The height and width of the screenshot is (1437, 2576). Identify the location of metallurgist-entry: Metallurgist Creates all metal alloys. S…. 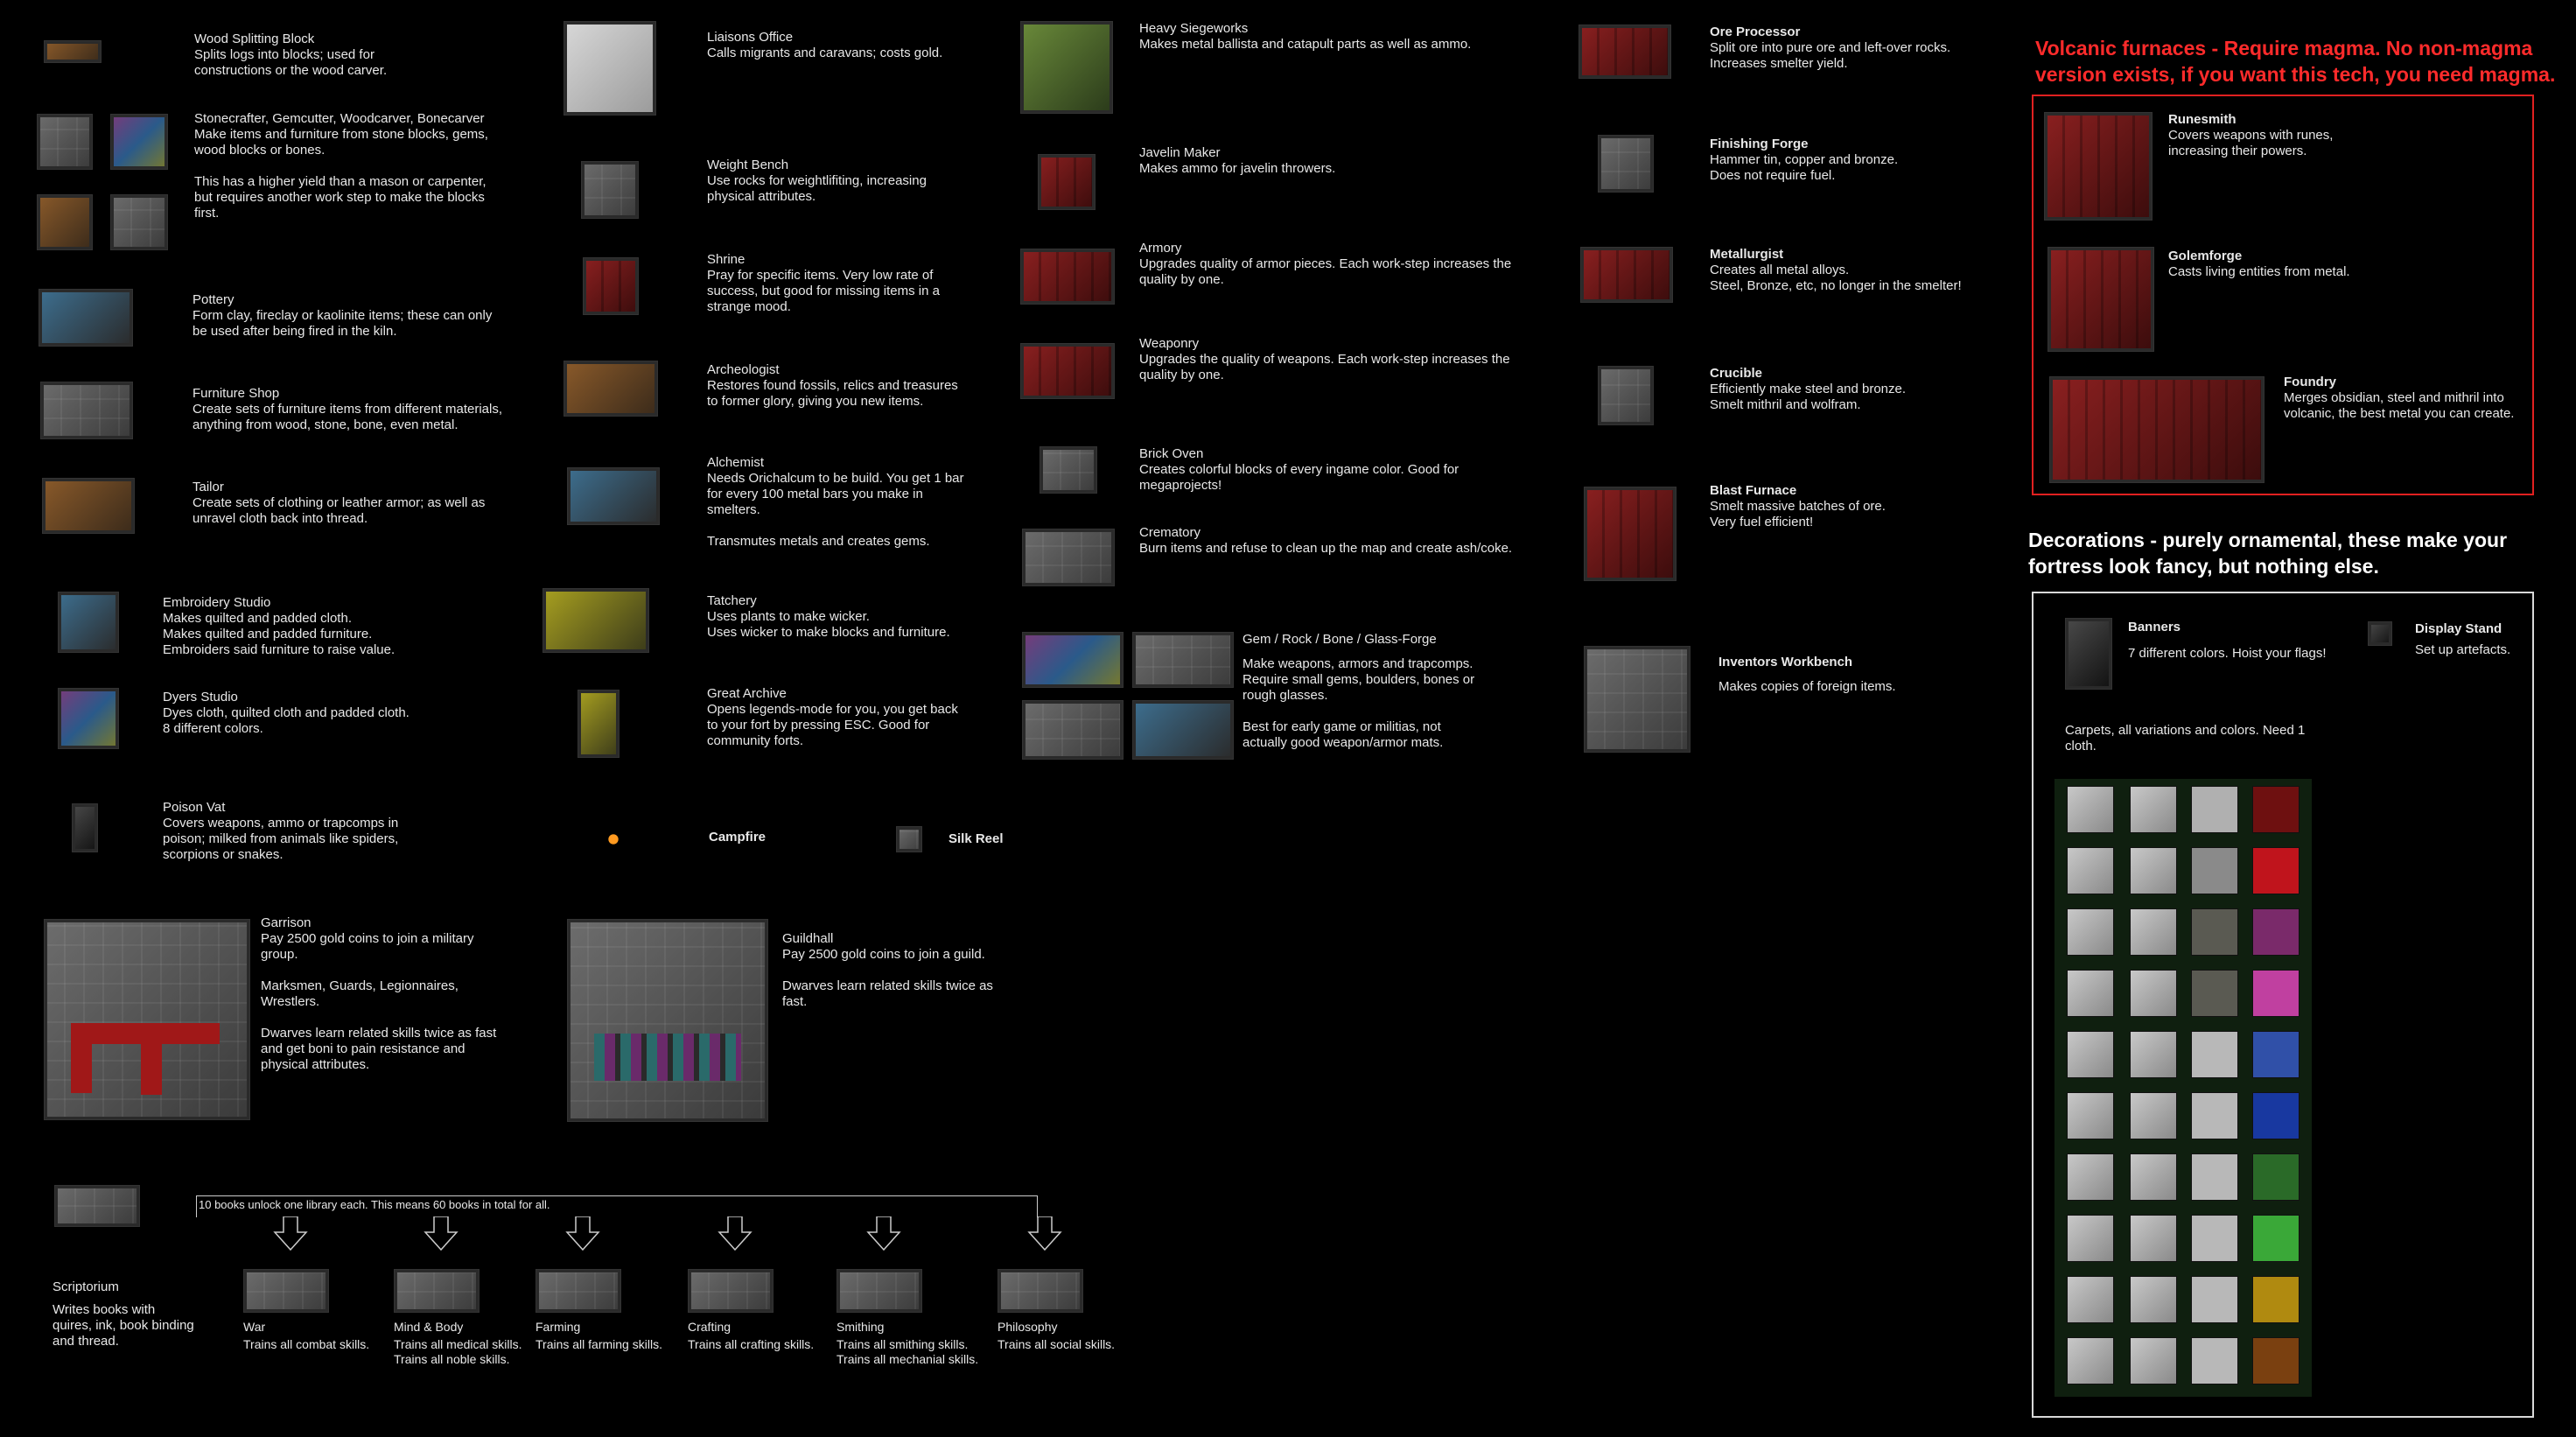
(1836, 271).